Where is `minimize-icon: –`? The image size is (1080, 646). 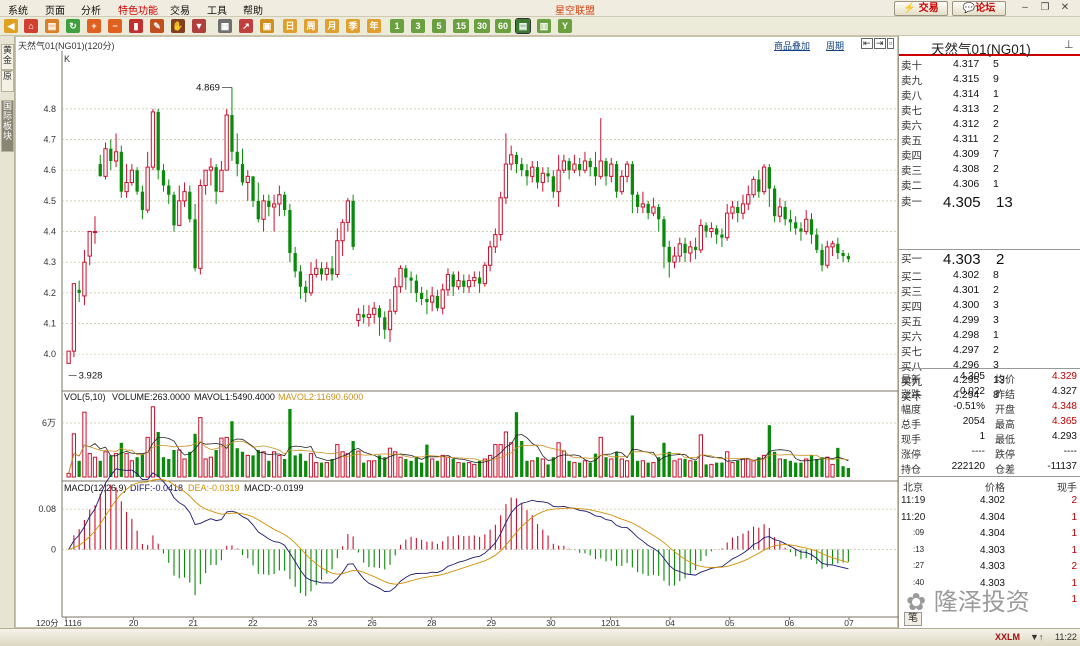
minimize-icon: – is located at coordinates (1025, 8).